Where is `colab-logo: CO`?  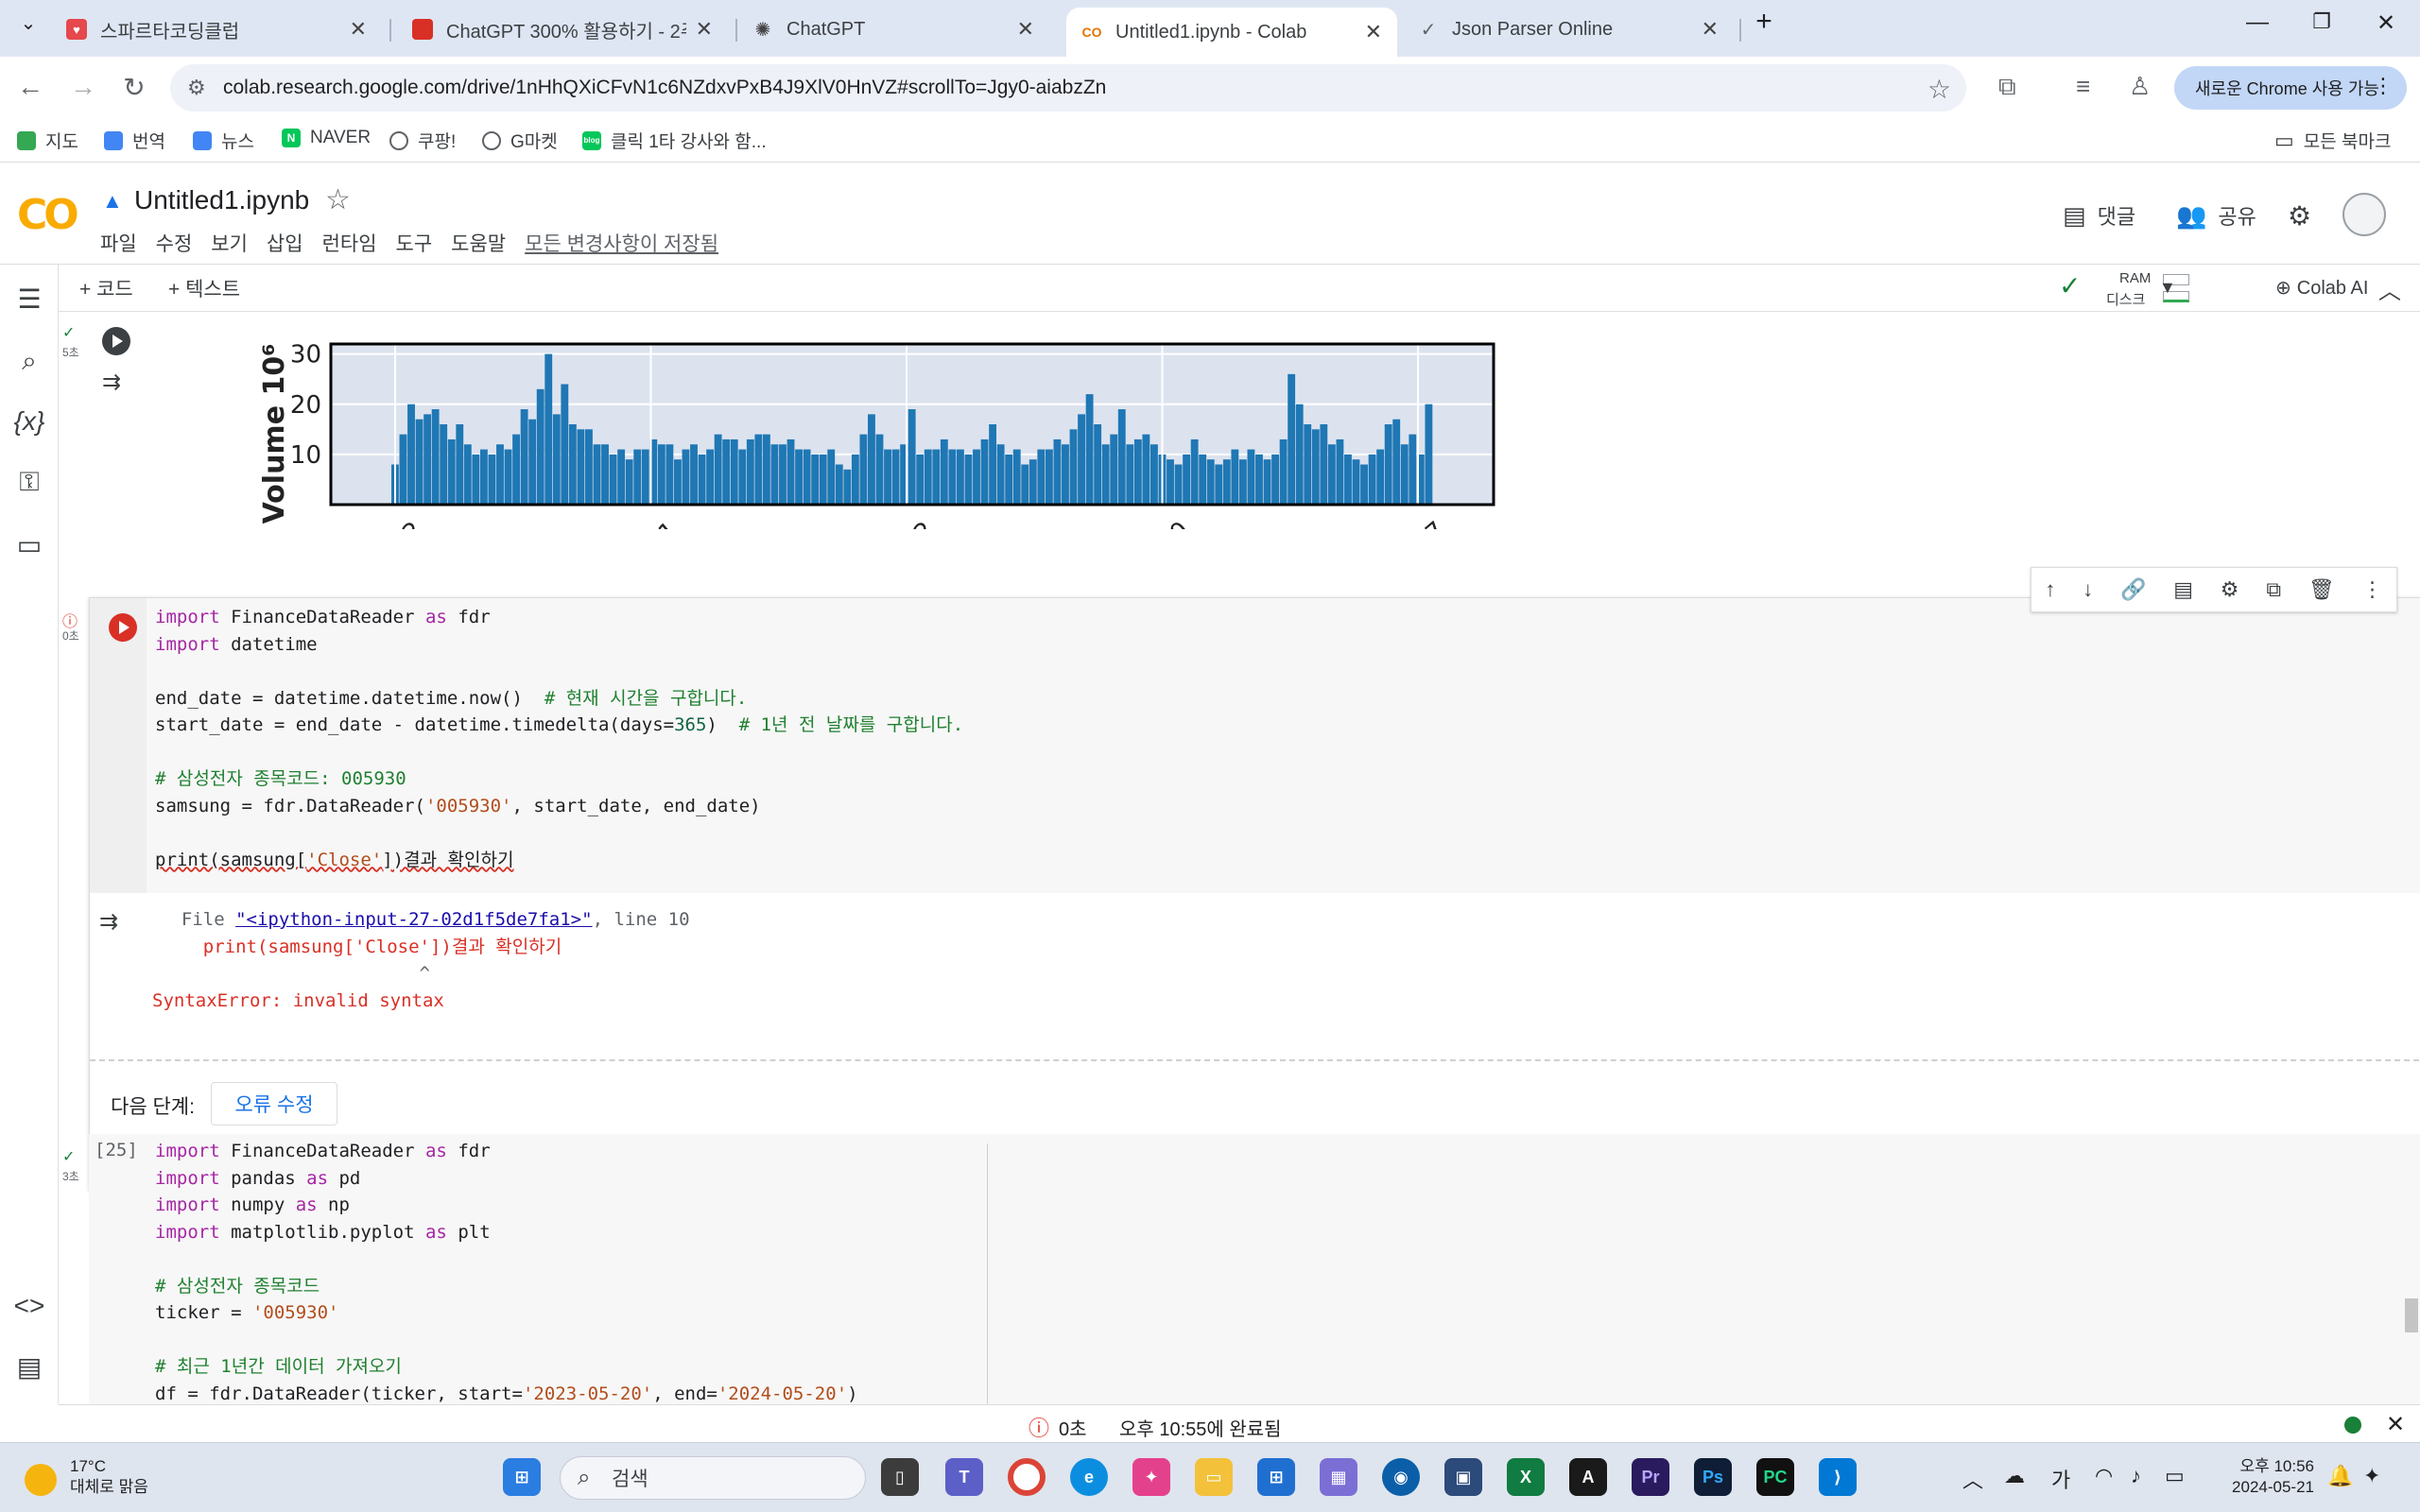
colab-logo: CO is located at coordinates (48, 215).